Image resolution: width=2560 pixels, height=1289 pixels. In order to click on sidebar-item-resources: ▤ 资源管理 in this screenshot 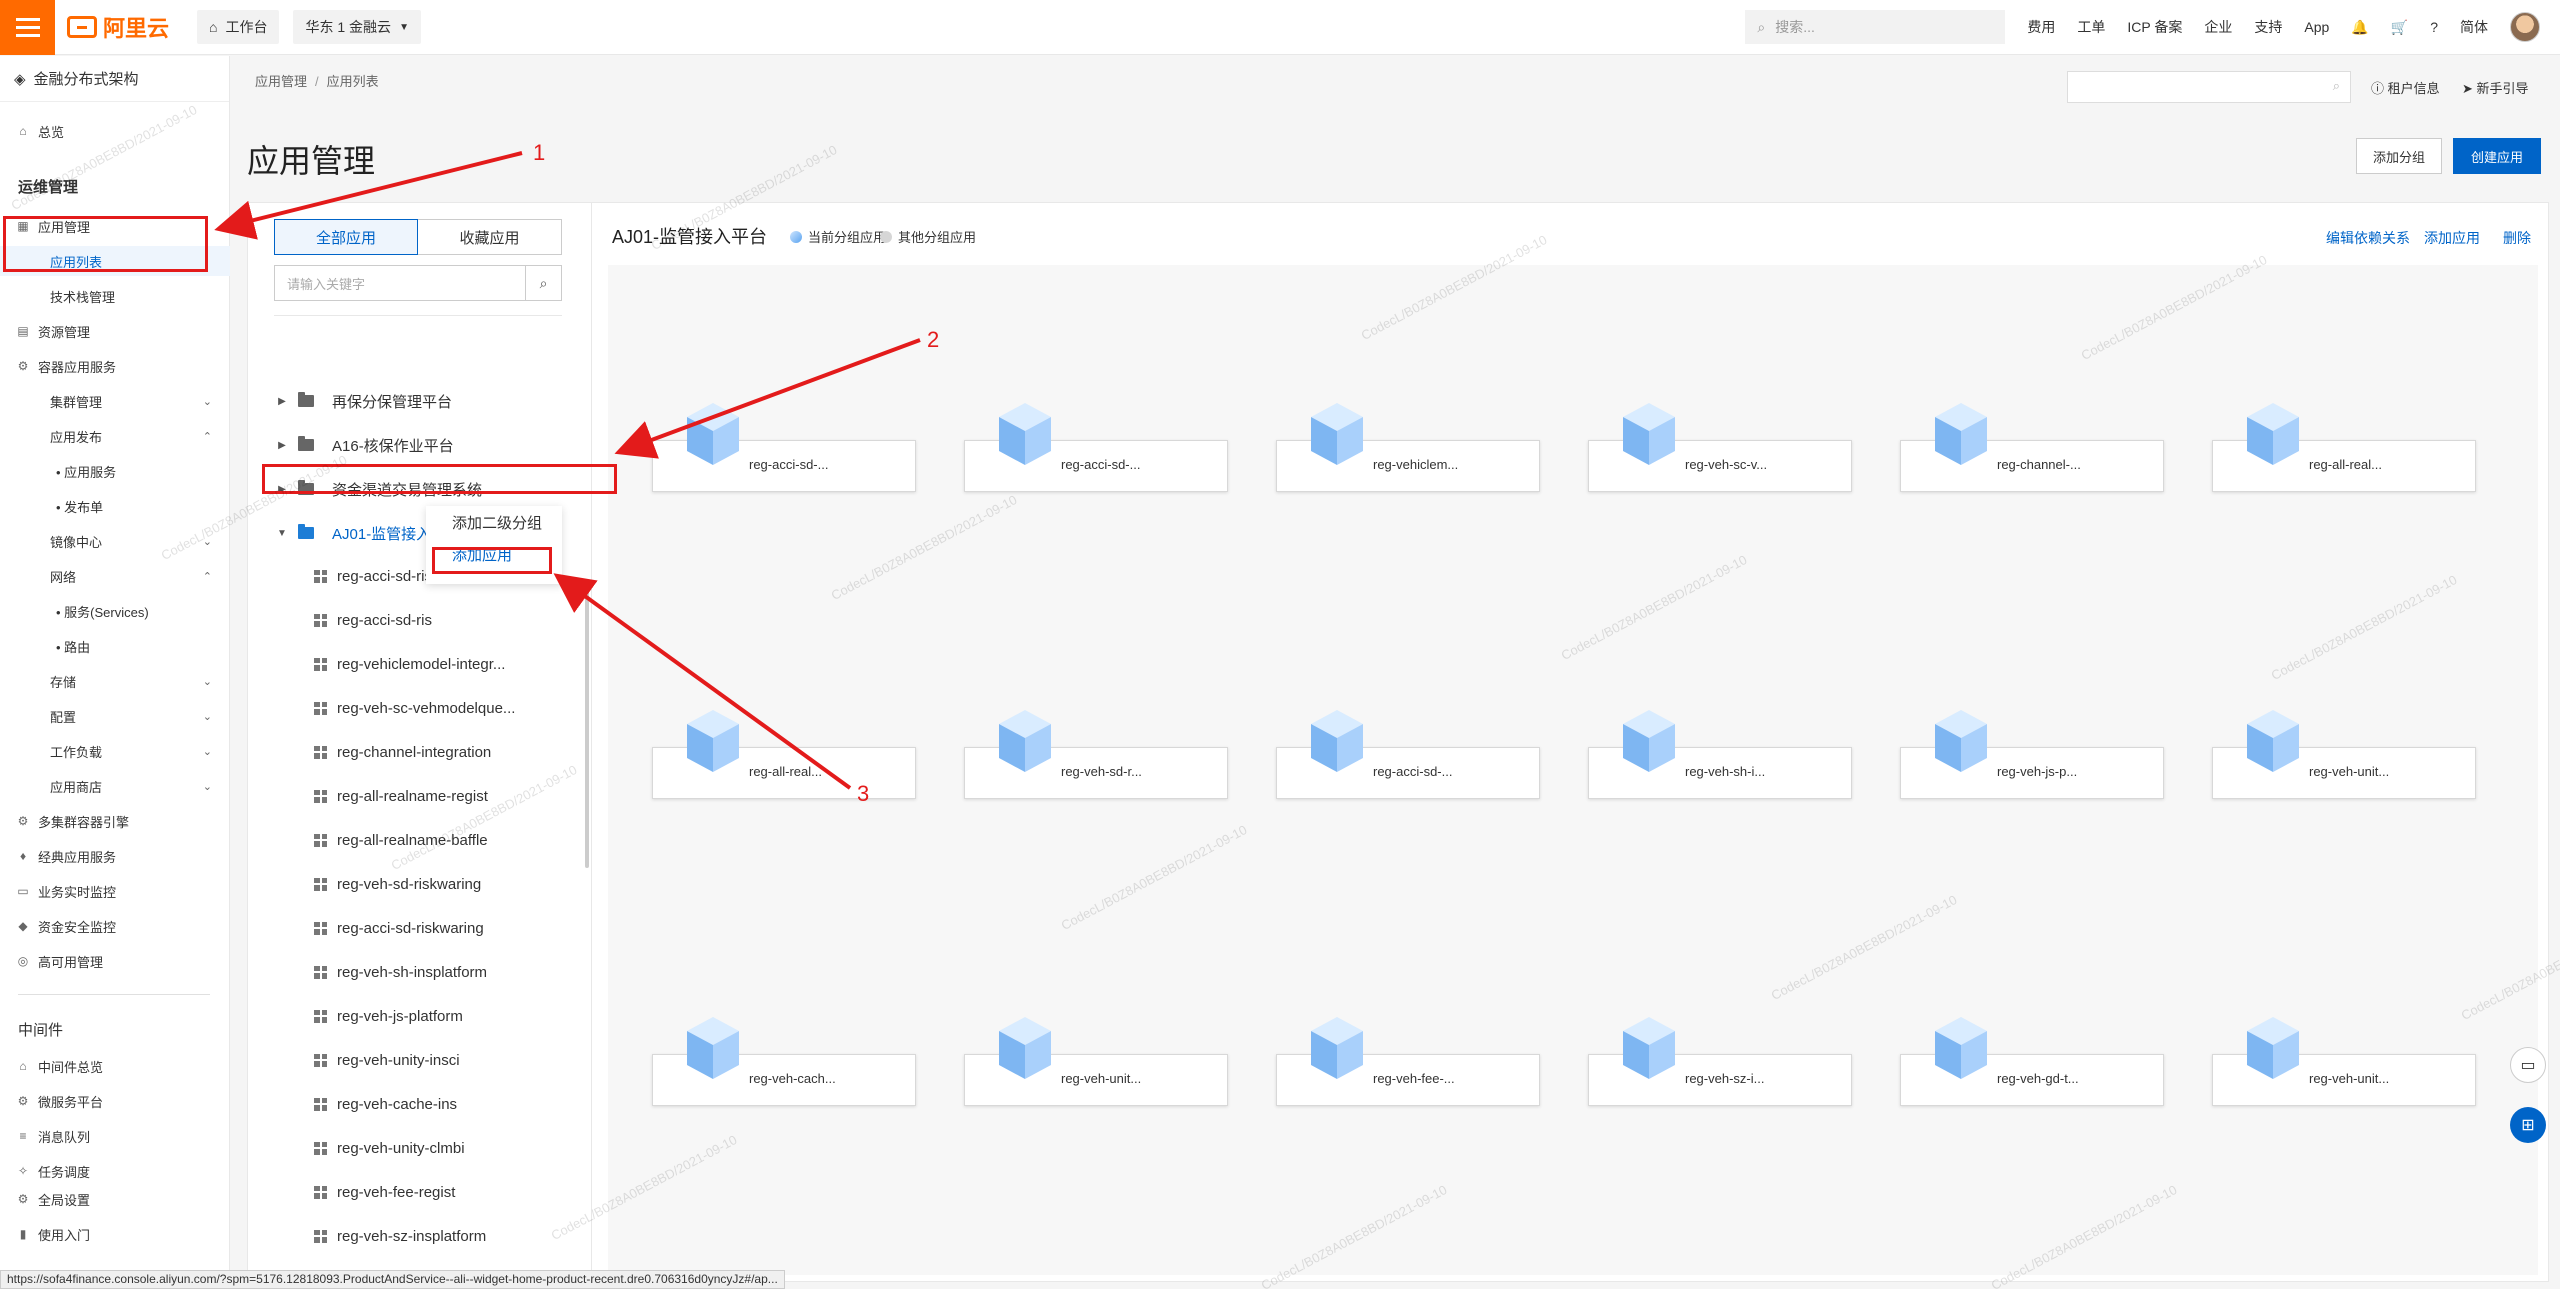, I will do `click(115, 331)`.